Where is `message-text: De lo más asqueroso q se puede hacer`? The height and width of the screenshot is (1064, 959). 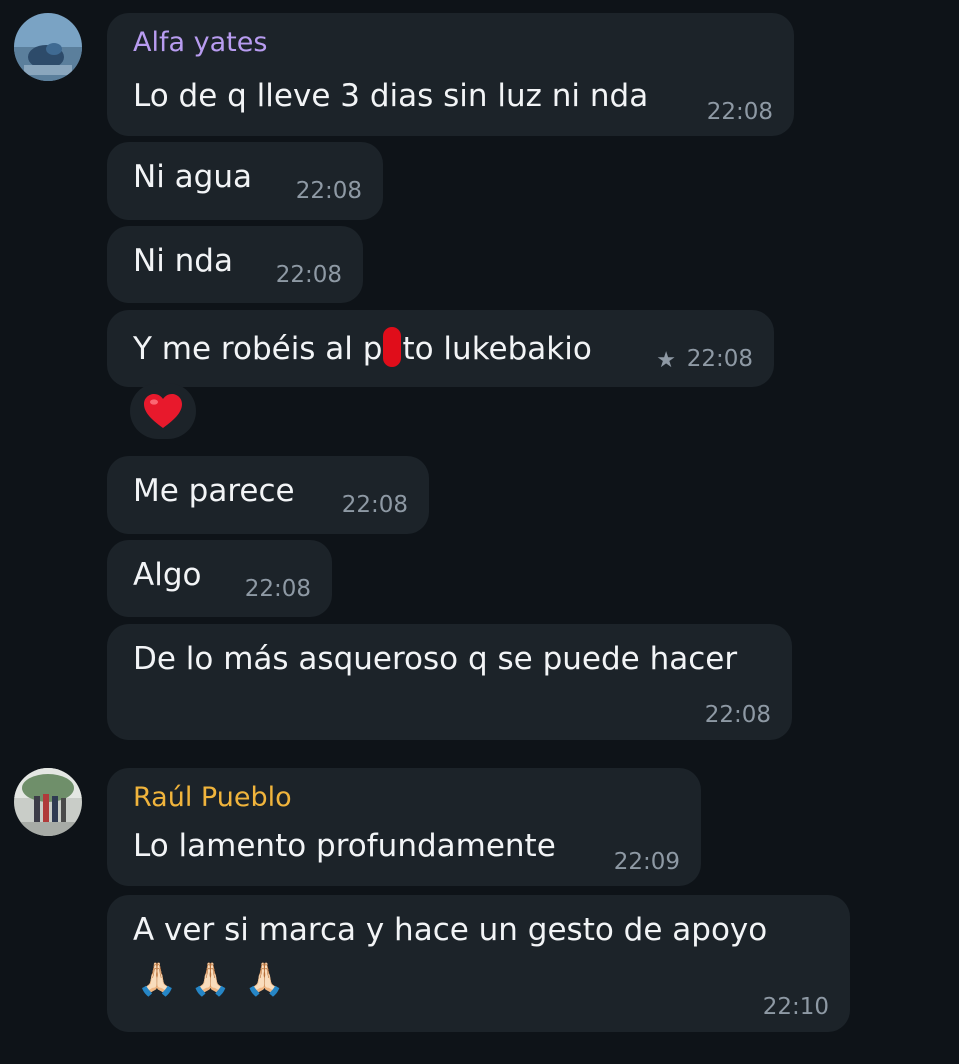
message-text: De lo más asqueroso q se puede hacer is located at coordinates (435, 659).